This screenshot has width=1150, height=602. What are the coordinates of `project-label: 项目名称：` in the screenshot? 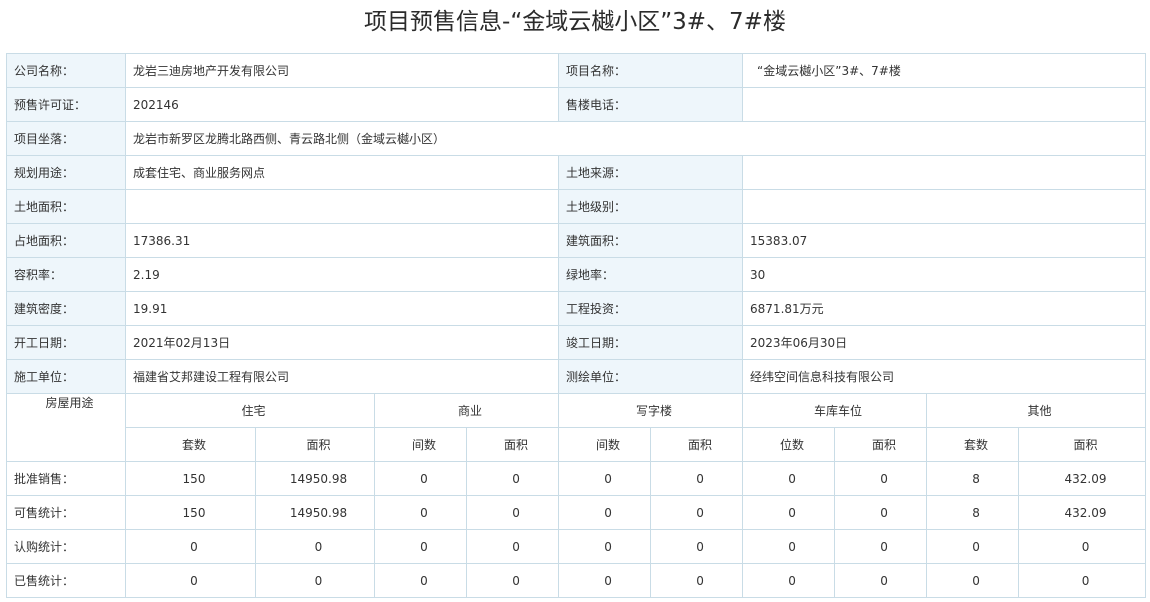 It's located at (651, 70).